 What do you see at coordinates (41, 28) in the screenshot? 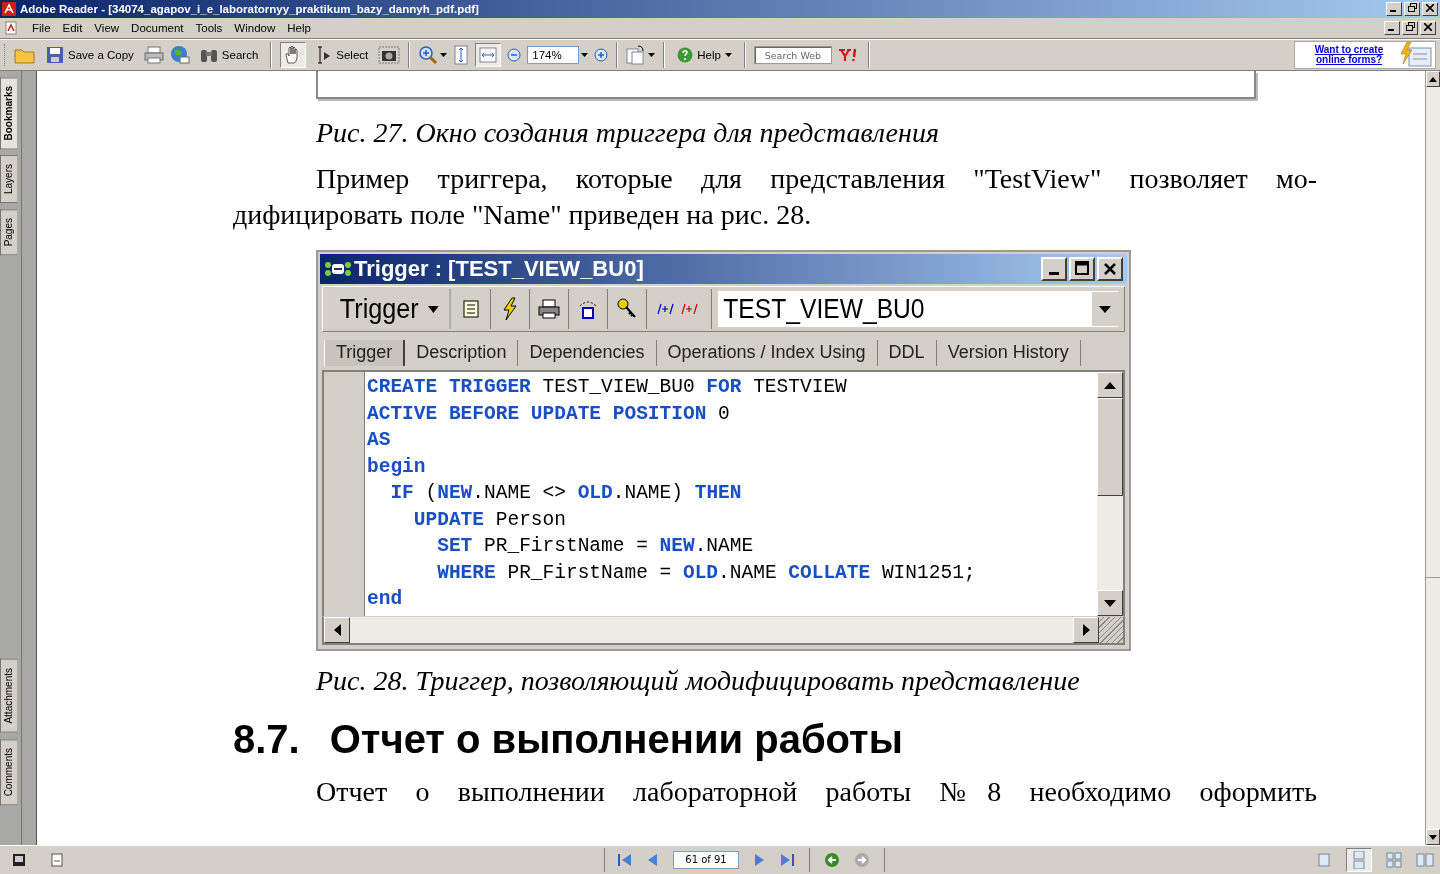
I see `menu-item: File` at bounding box center [41, 28].